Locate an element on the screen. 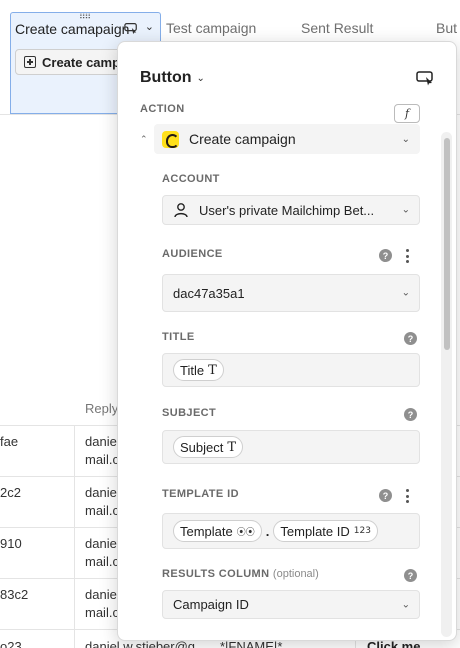  row-id: 910 is located at coordinates (11, 543).